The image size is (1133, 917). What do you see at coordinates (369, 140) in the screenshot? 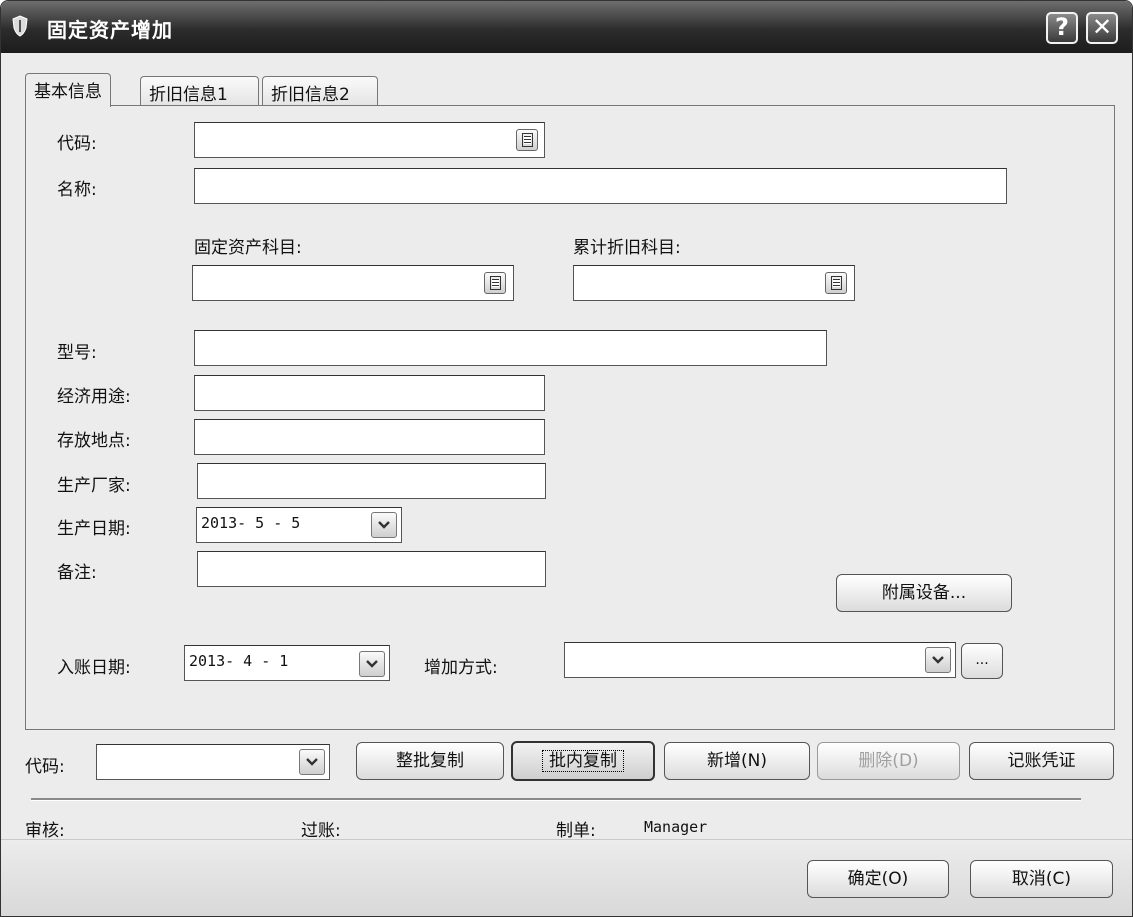
I see `code-input` at bounding box center [369, 140].